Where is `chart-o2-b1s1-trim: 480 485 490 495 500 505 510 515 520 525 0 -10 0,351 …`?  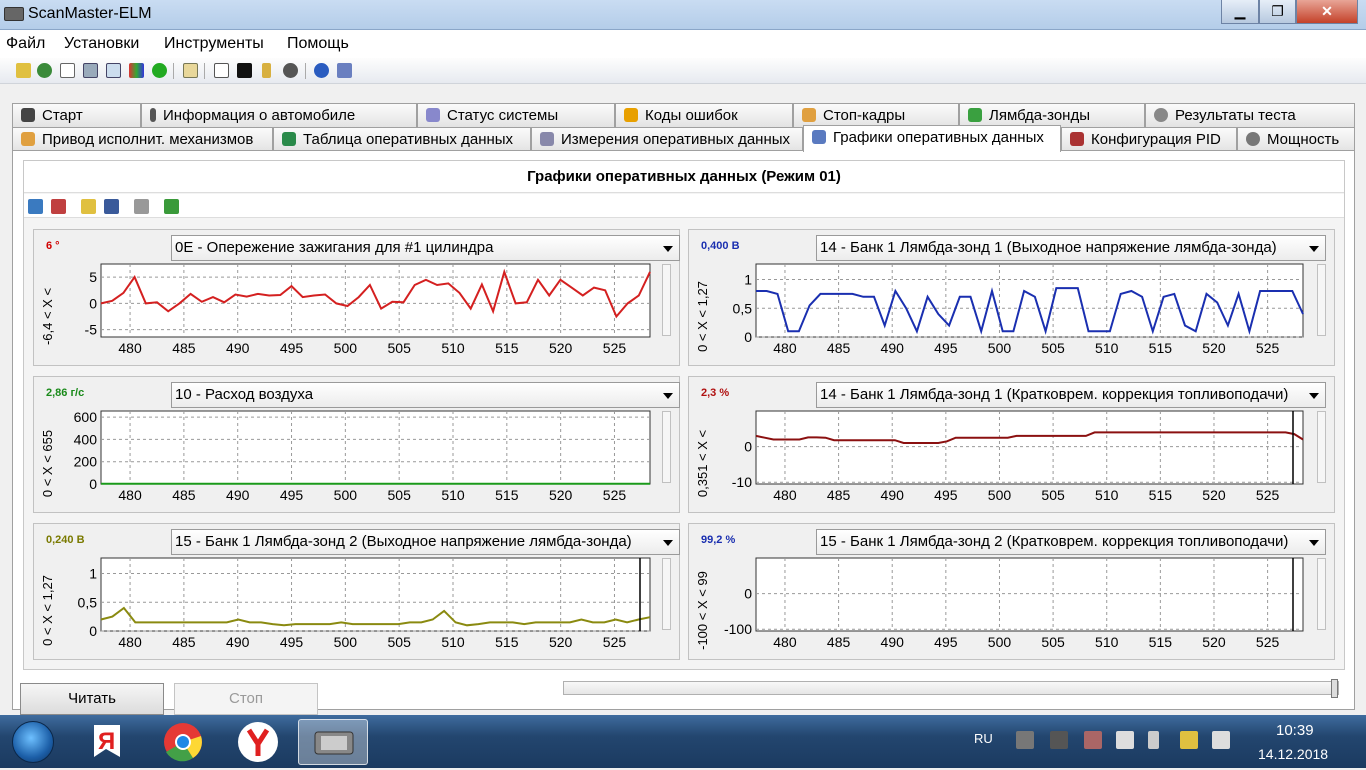
chart-o2-b1s1-trim: 480 485 490 495 500 505 510 515 520 525 0 -10 0,351 … is located at coordinates (1011, 444).